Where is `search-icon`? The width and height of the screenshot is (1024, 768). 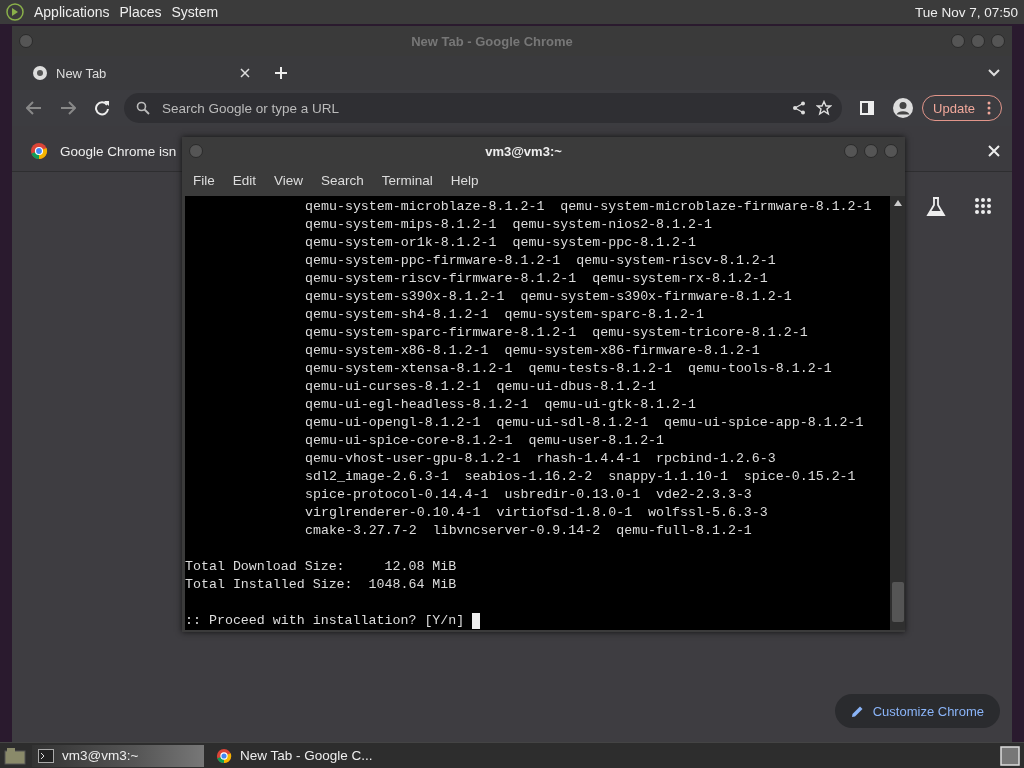 search-icon is located at coordinates (143, 108).